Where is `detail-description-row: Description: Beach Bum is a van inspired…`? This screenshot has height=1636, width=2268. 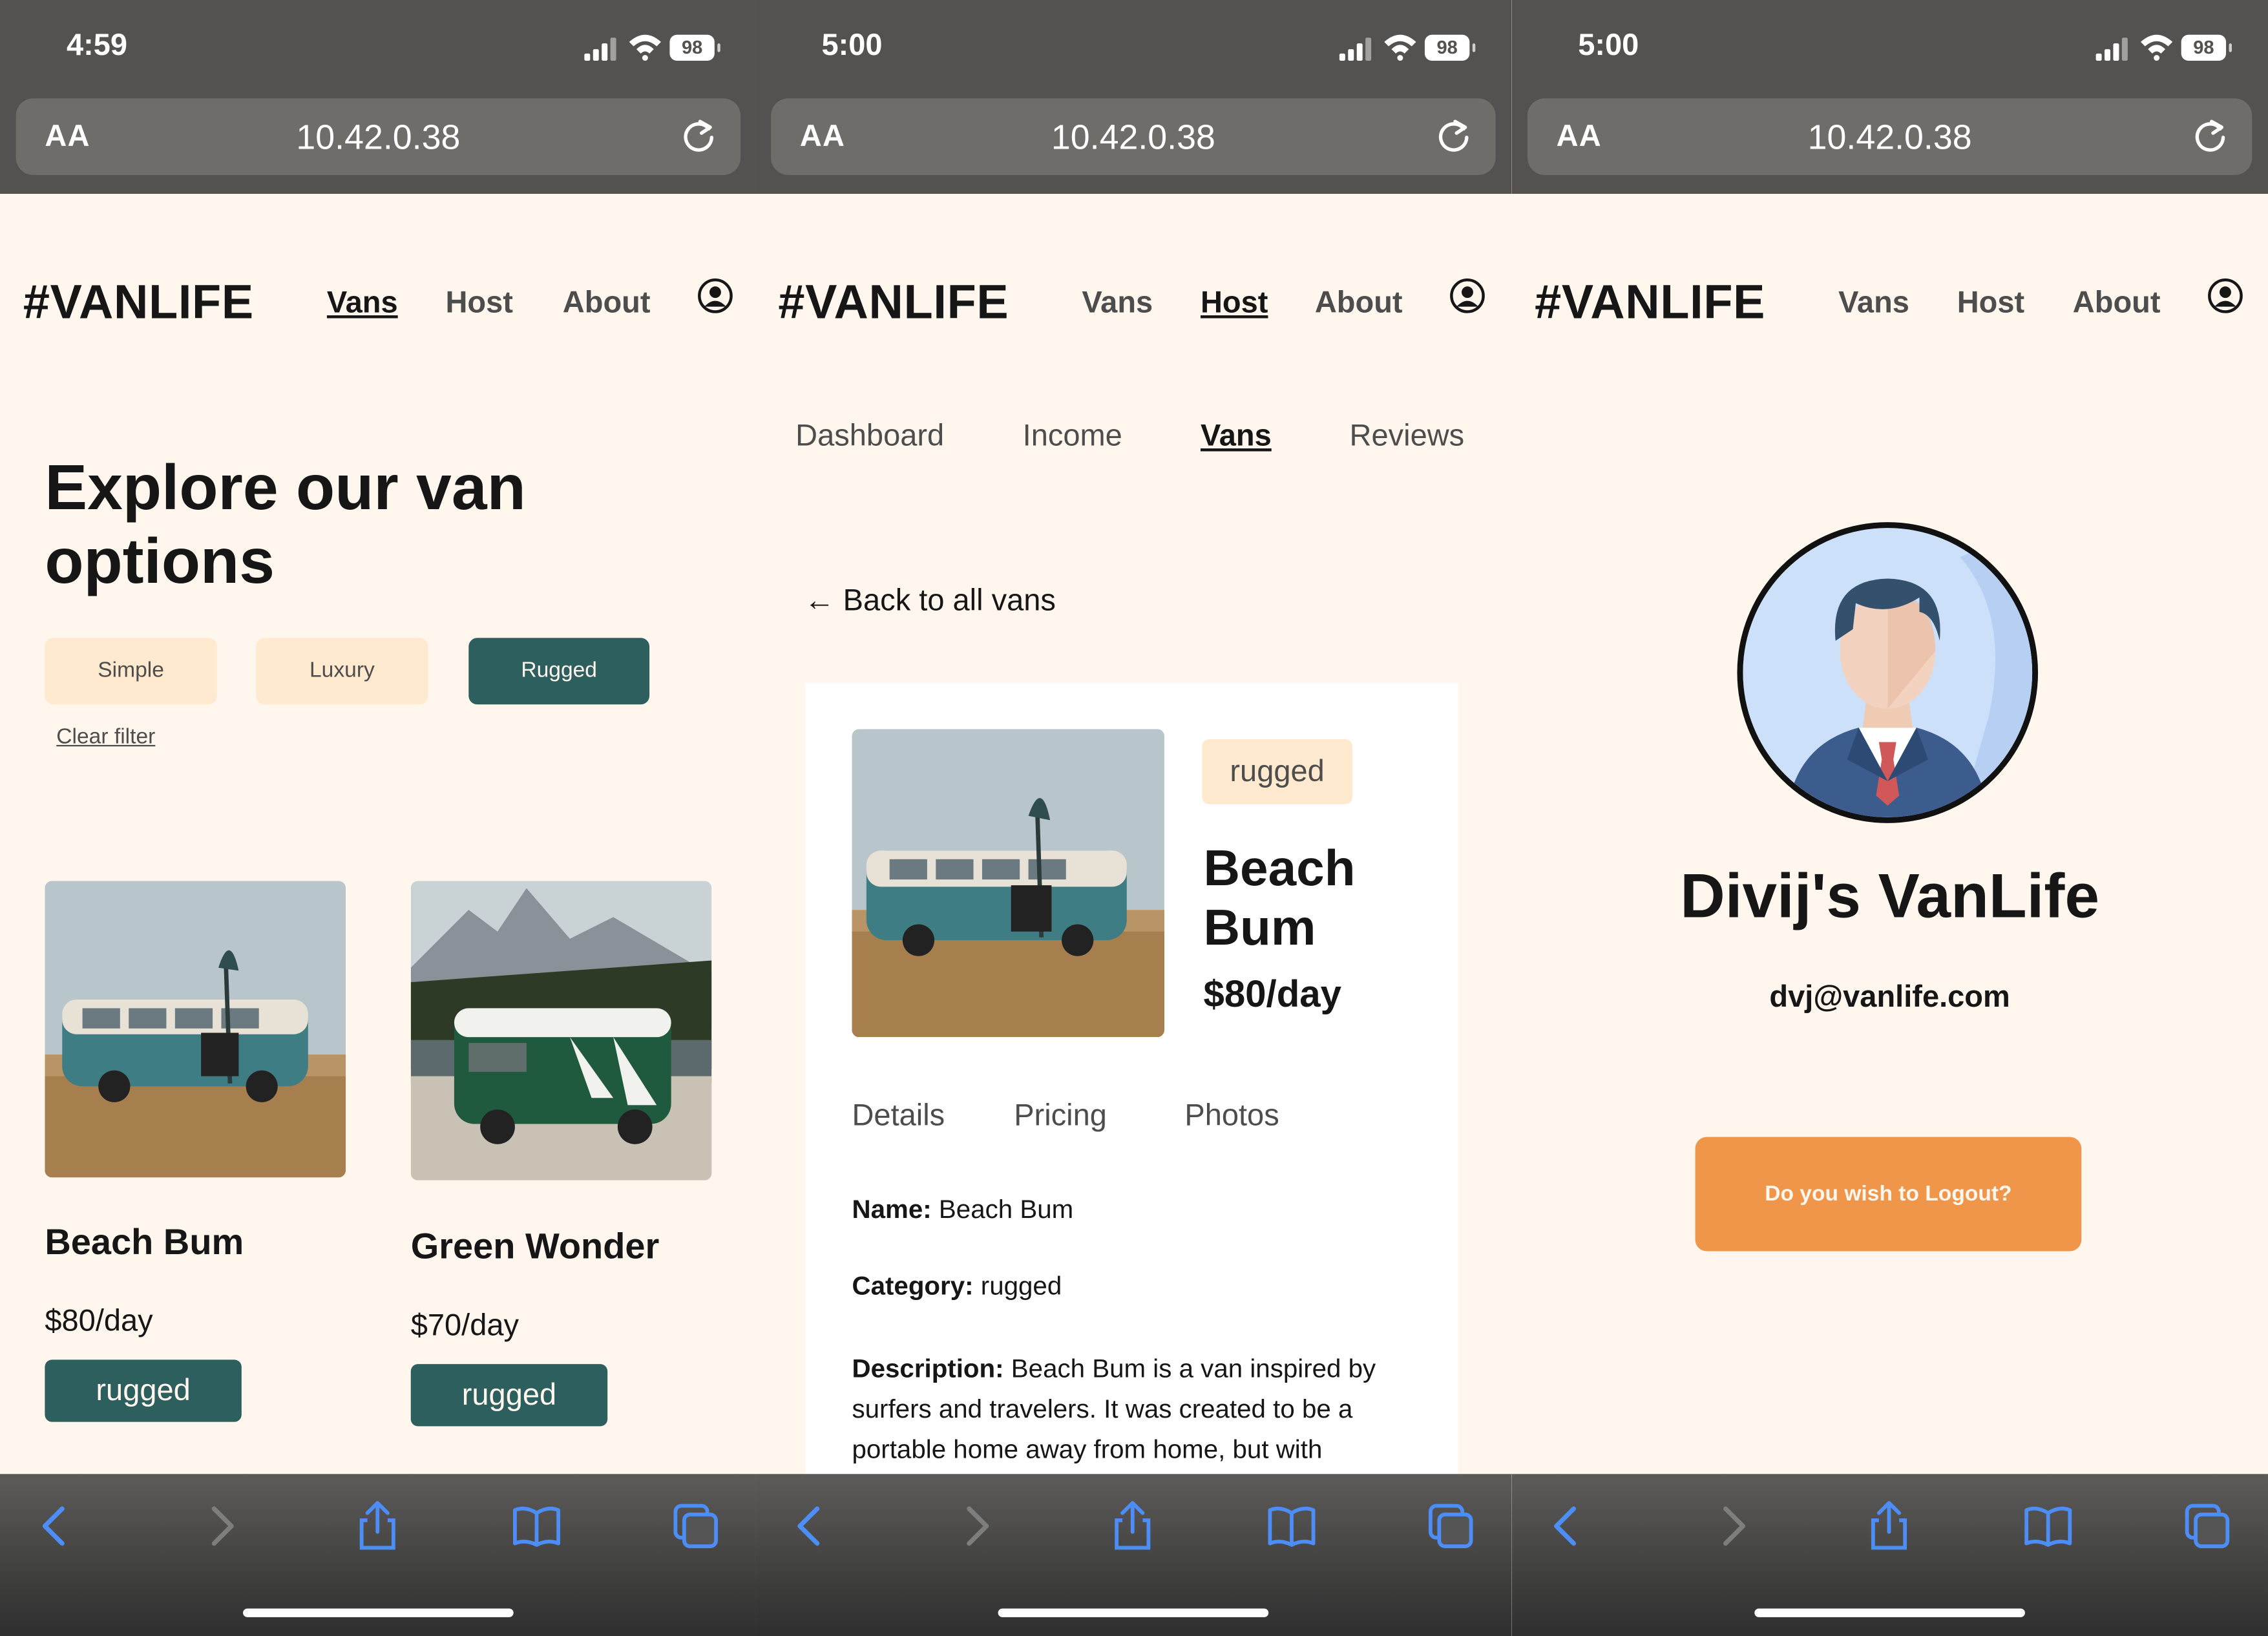 detail-description-row: Description: Beach Bum is a van inspired… is located at coordinates (1134, 1409).